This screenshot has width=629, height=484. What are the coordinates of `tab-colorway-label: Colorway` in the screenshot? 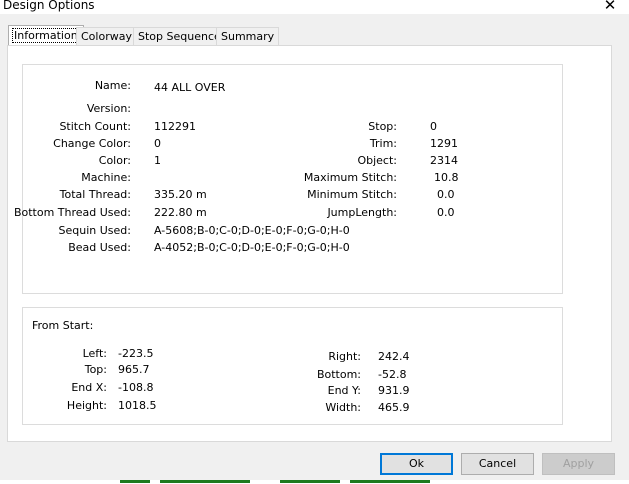 It's located at (106, 36).